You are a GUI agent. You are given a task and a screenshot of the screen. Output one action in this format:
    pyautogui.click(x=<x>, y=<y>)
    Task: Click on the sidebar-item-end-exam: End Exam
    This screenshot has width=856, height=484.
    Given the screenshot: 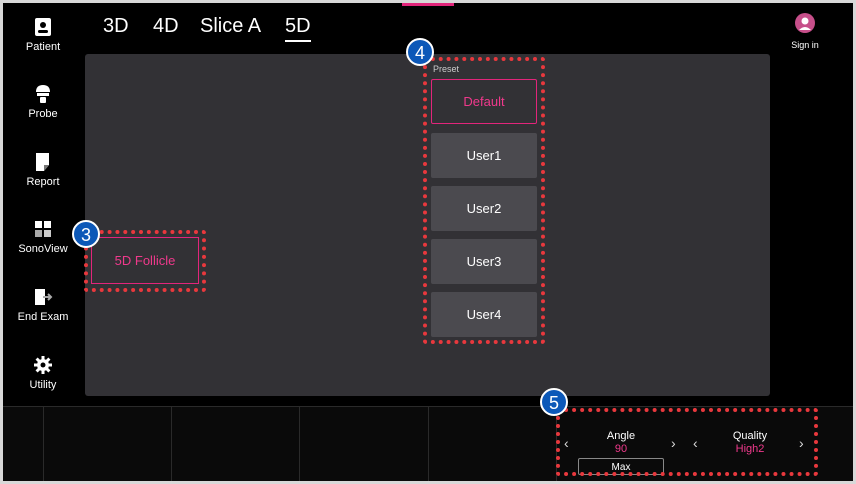 What is the action you would take?
    pyautogui.click(x=43, y=304)
    